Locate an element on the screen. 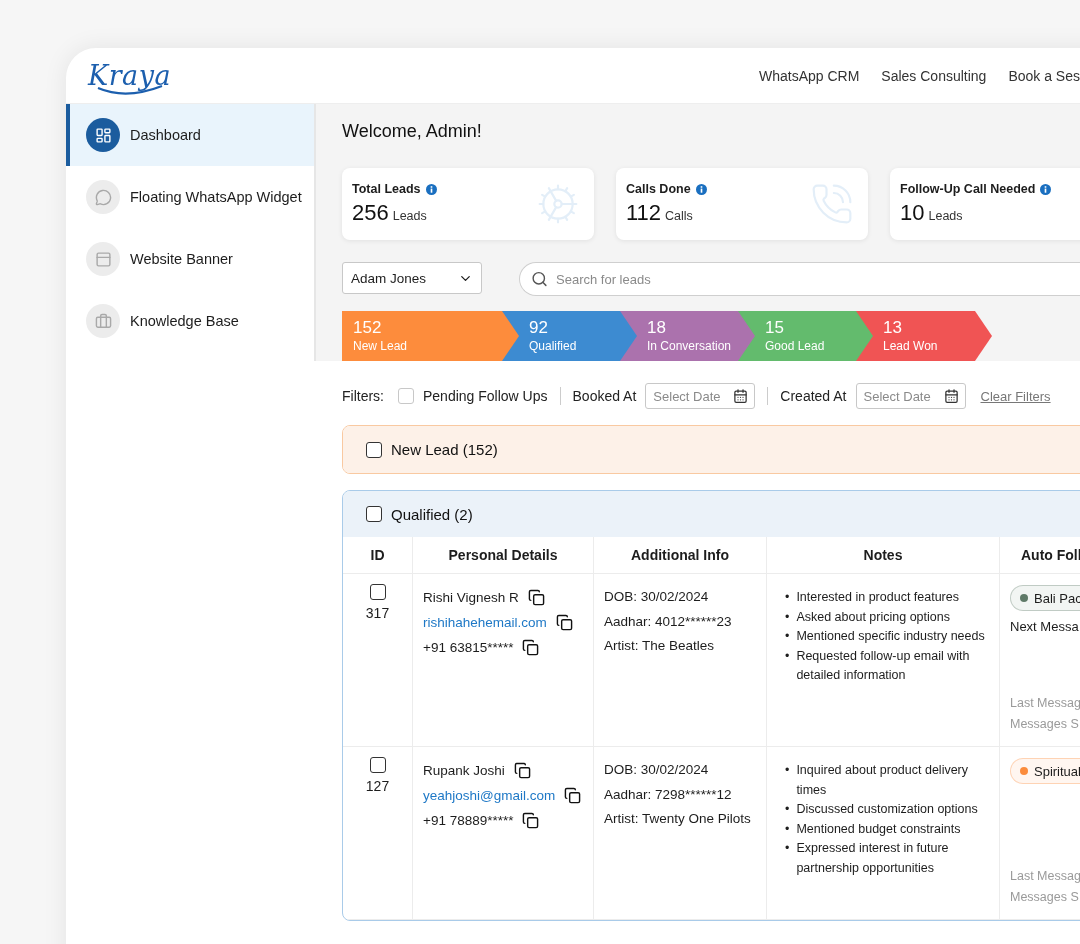  stage-count: 13 is located at coordinates (893, 328).